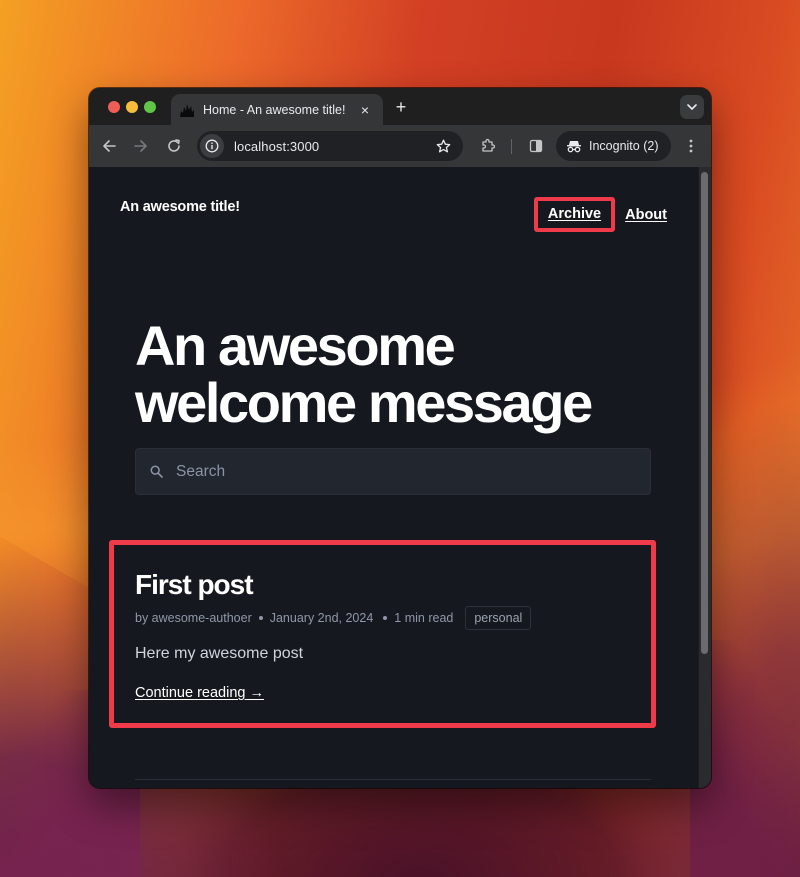 This screenshot has height=877, width=800. I want to click on side-panel-button, so click(536, 146).